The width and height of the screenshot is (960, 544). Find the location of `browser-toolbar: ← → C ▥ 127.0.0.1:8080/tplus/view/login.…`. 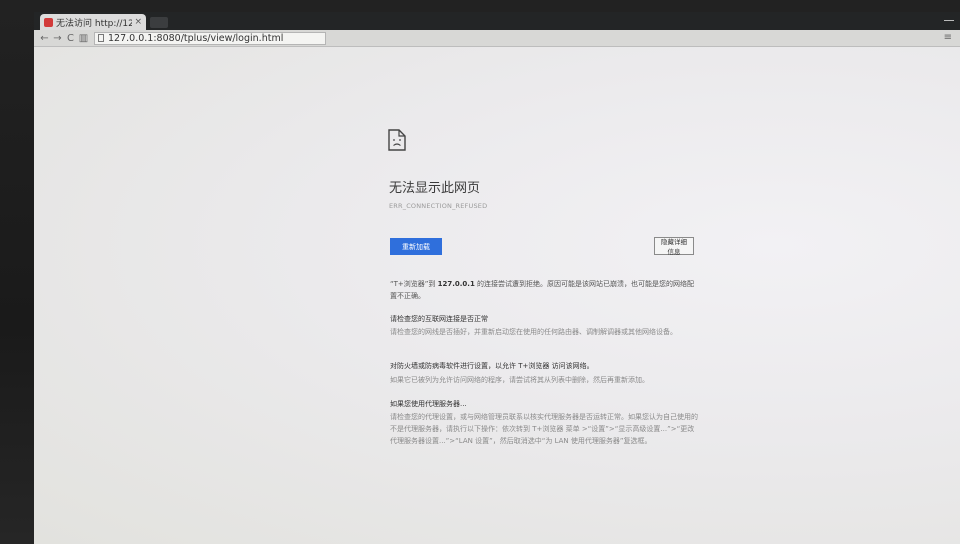

browser-toolbar: ← → C ▥ 127.0.0.1:8080/tplus/view/login.… is located at coordinates (497, 38).